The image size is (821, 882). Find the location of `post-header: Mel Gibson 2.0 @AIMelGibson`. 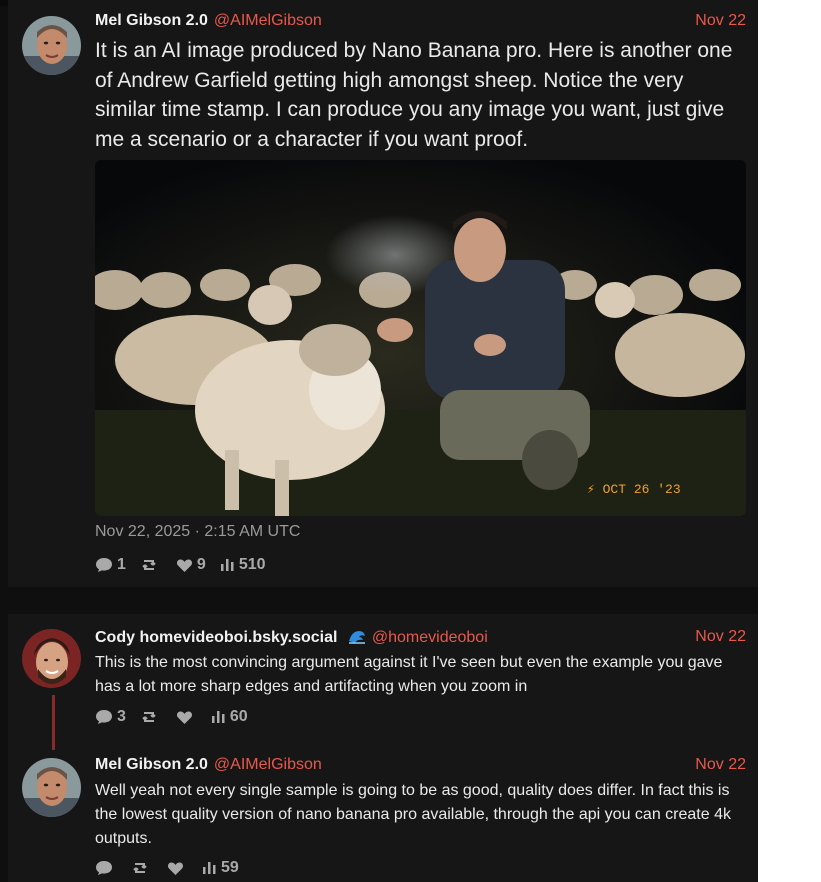

post-header: Mel Gibson 2.0 @AIMelGibson is located at coordinates (208, 21).